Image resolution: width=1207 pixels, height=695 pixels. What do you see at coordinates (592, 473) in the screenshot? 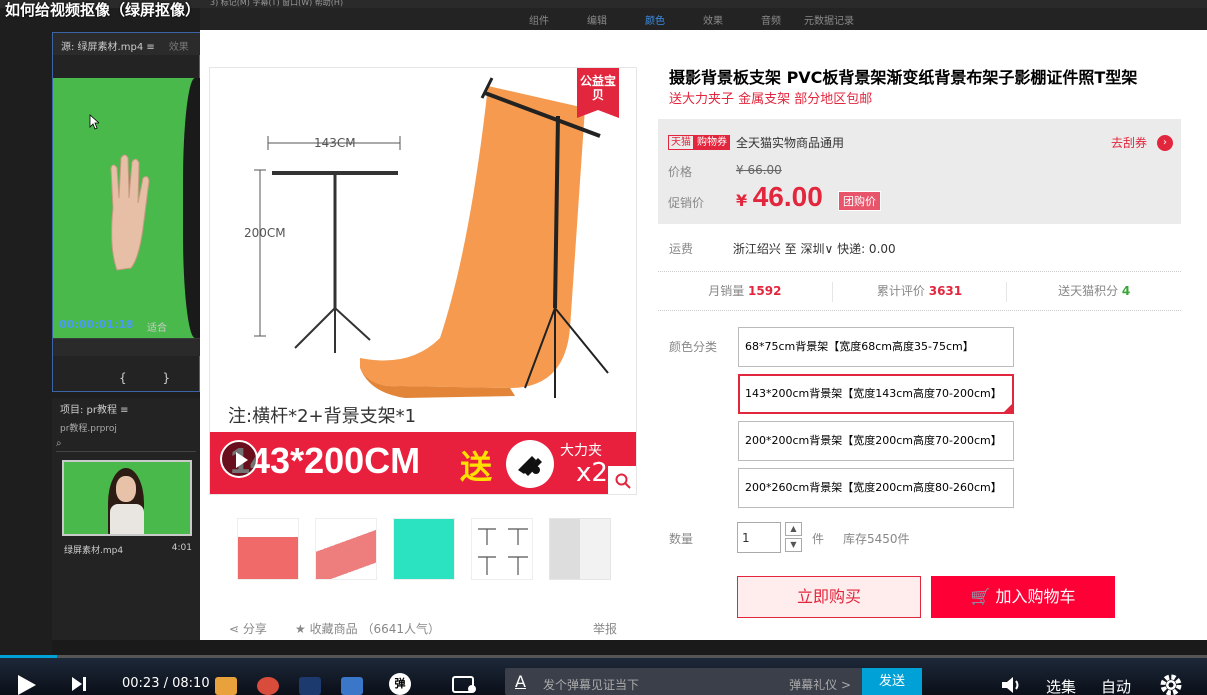
I see `banner-qty: x2` at bounding box center [592, 473].